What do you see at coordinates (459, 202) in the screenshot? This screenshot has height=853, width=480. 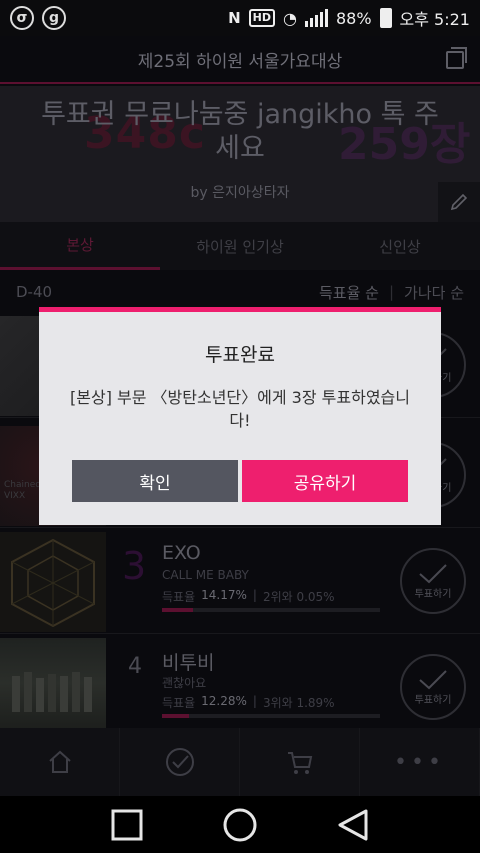 I see `edit-pencil-icon` at bounding box center [459, 202].